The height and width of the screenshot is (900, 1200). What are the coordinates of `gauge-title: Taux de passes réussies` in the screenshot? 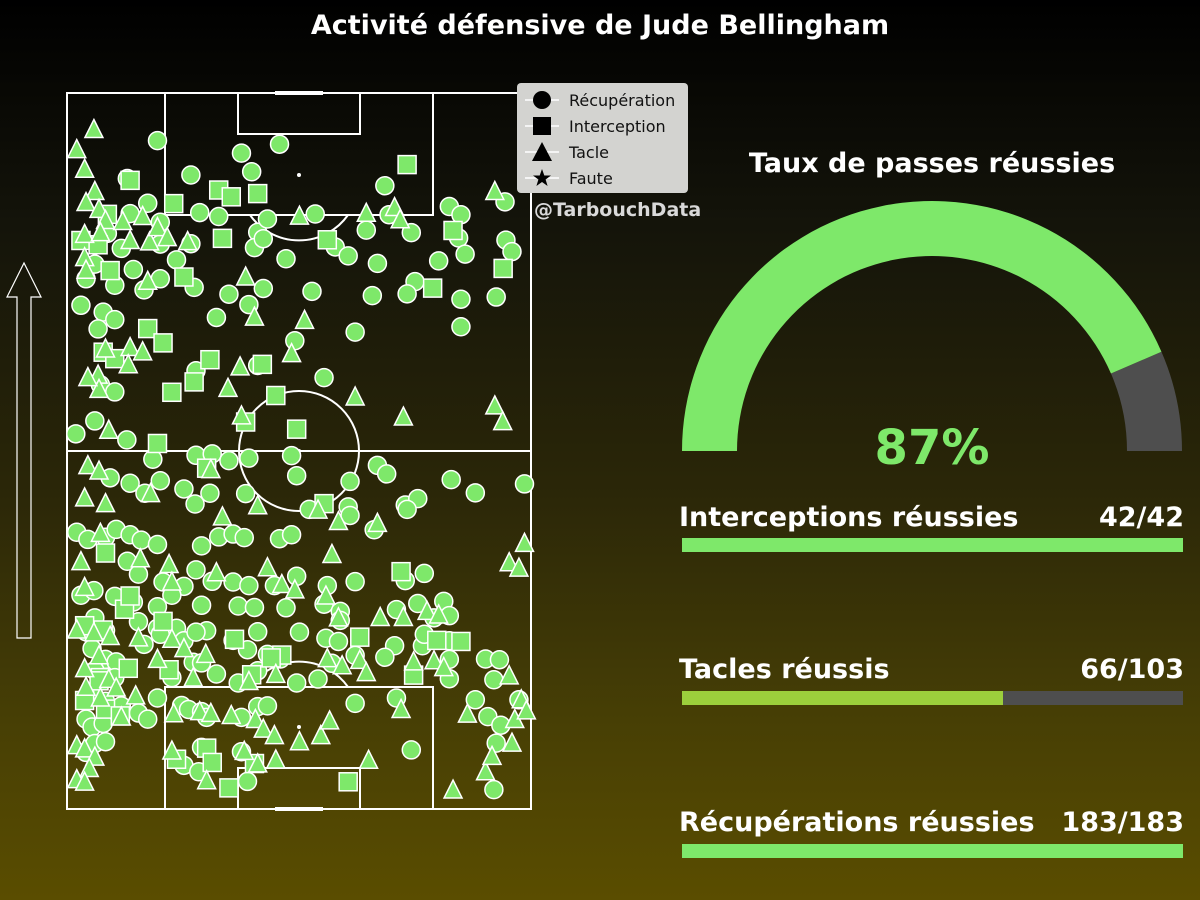 It's located at (932, 163).